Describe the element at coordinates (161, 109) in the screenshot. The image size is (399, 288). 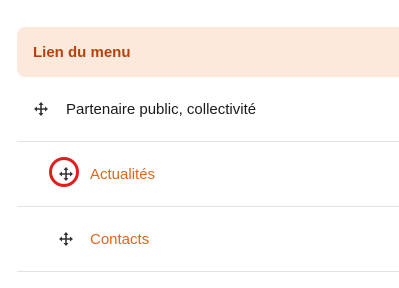
I see `menu-item-label: Partenaire public, collectivité` at that location.